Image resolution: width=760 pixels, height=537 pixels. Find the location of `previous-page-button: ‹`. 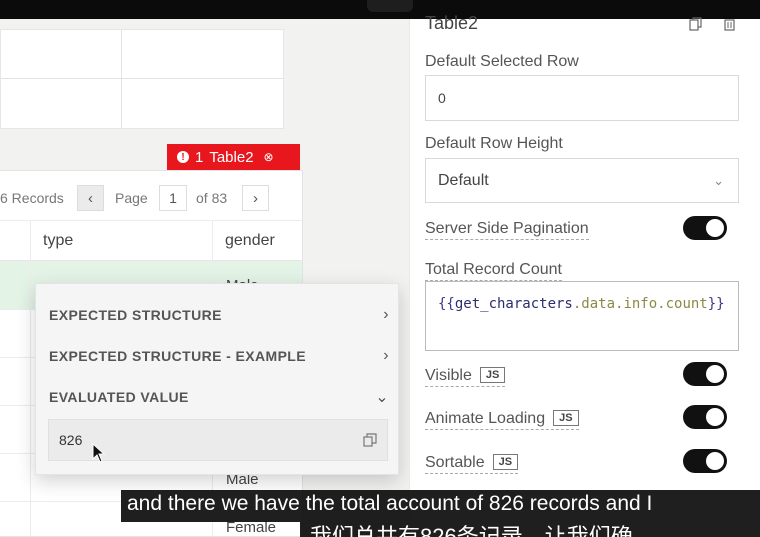

previous-page-button: ‹ is located at coordinates (90, 198).